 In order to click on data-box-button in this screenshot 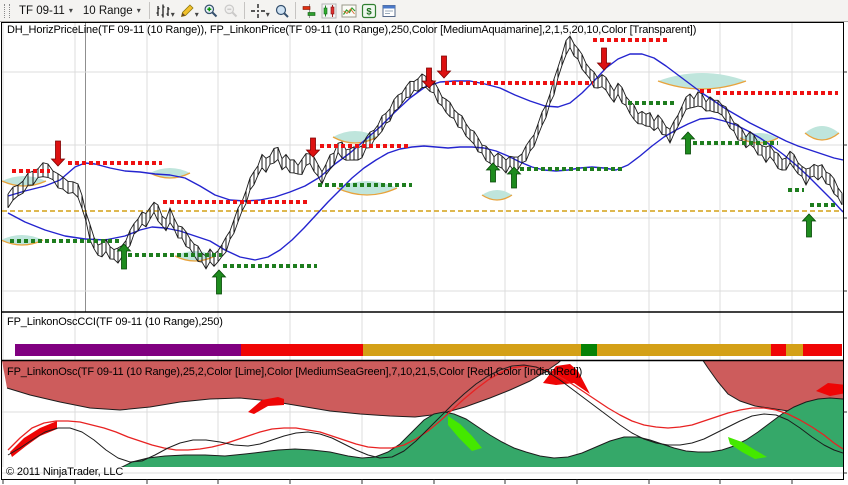, I will do `click(282, 11)`.